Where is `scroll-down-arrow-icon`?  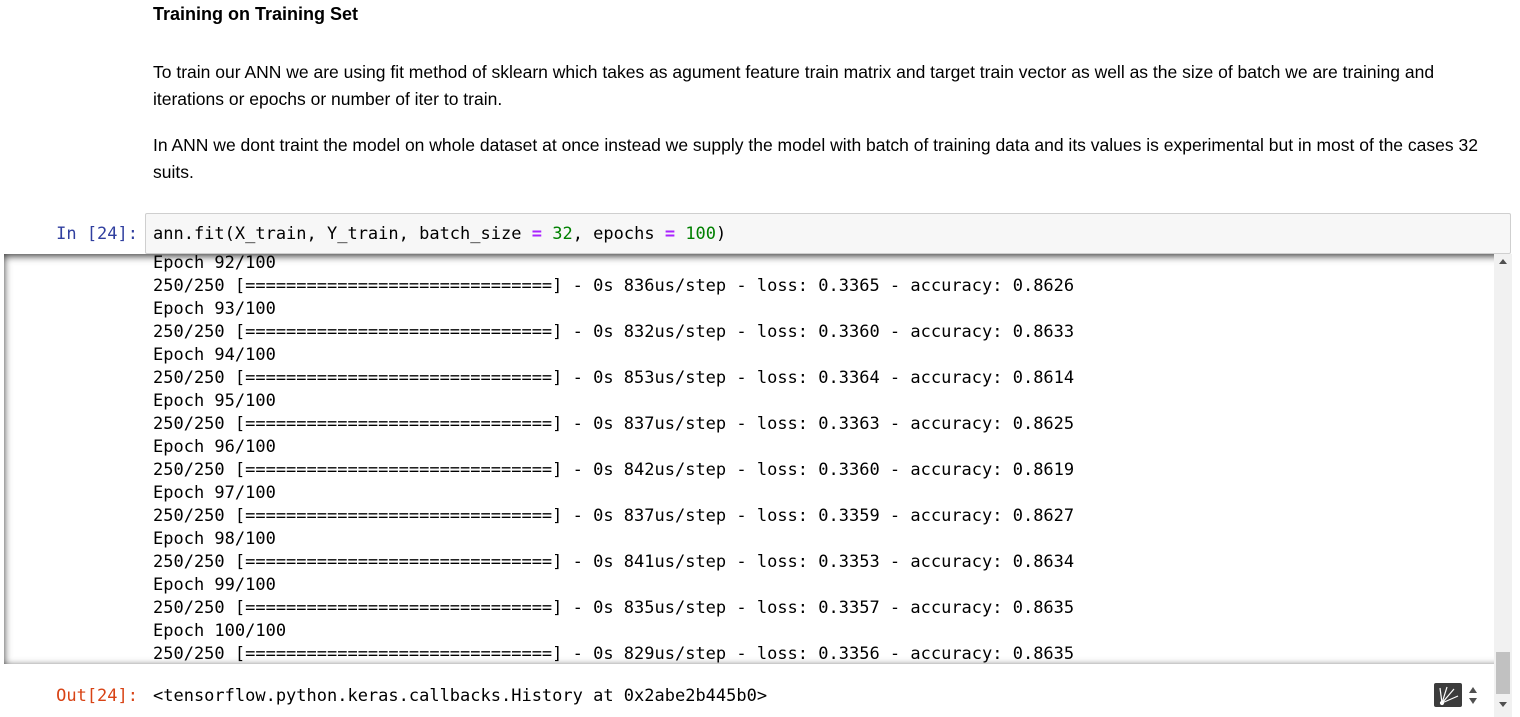 scroll-down-arrow-icon is located at coordinates (1503, 704).